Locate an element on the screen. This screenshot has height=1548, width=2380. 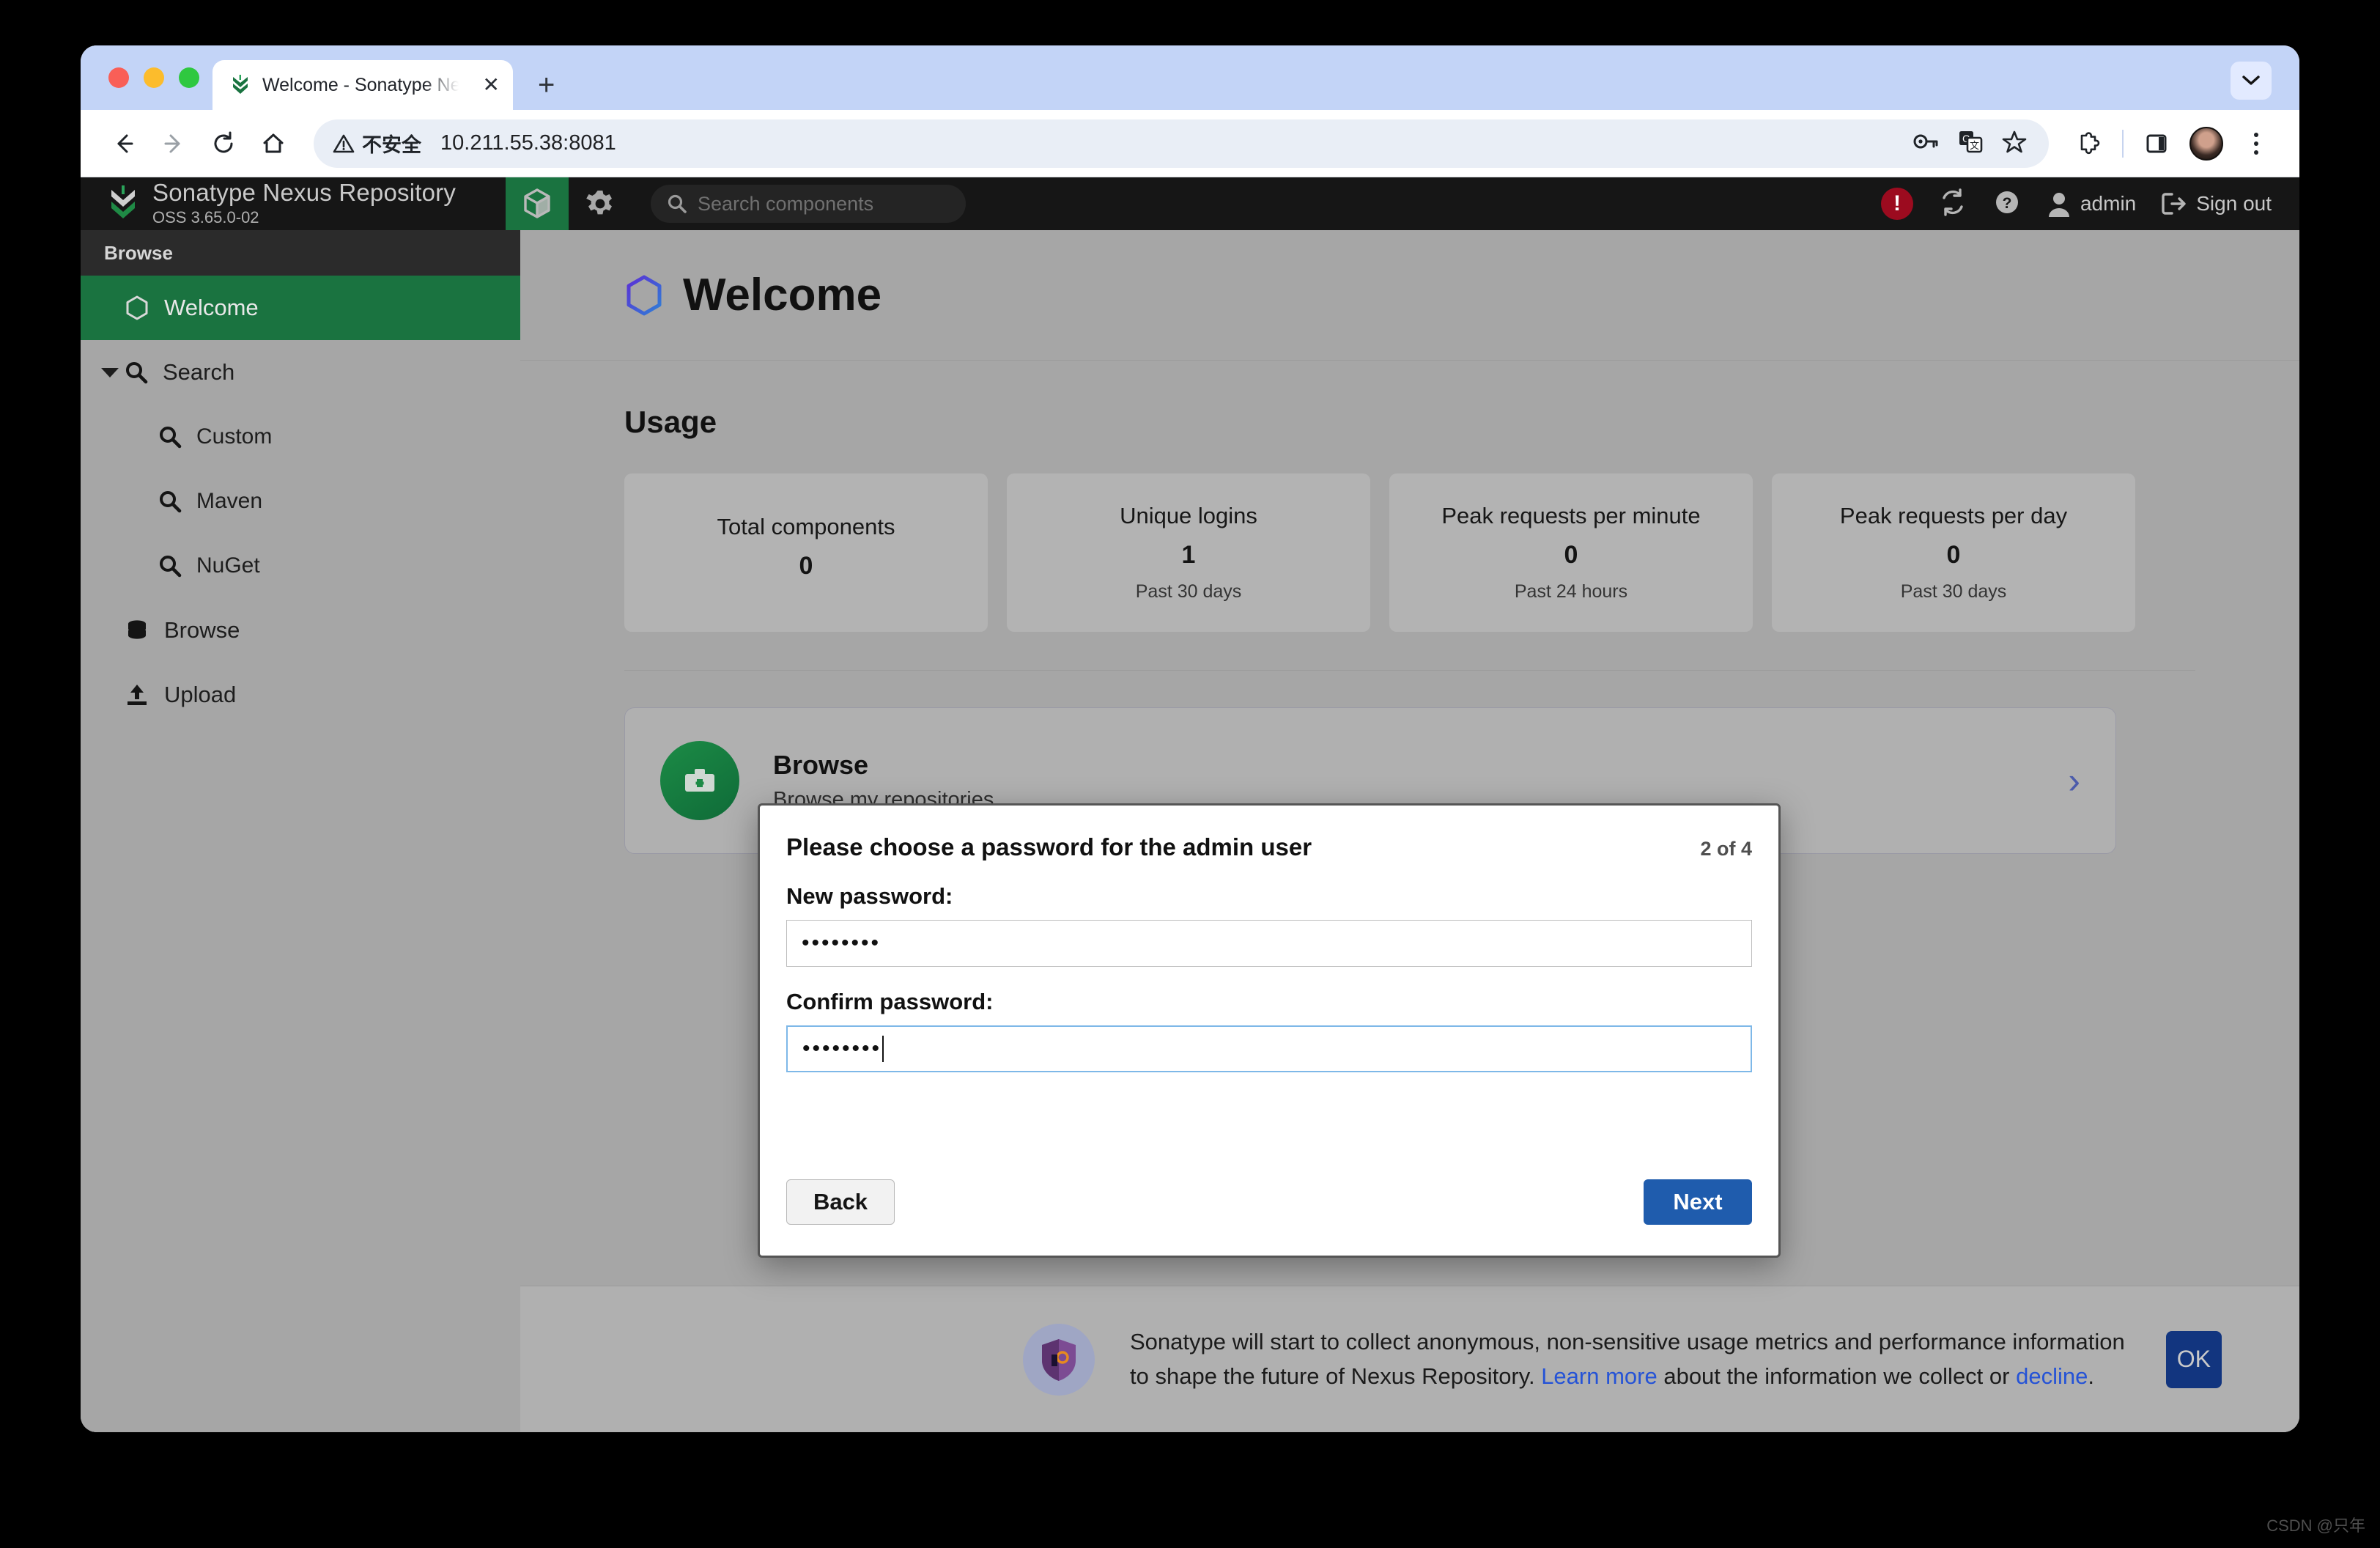
toolbar-divider is located at coordinates (2123, 143).